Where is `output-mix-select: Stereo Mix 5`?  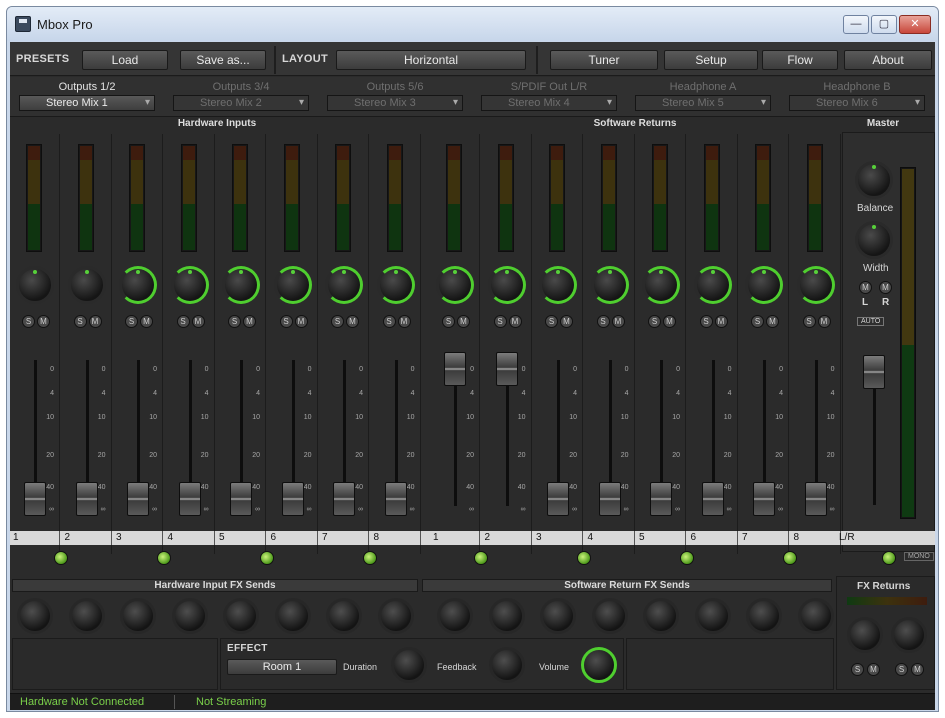
output-mix-select: Stereo Mix 5 is located at coordinates (703, 103).